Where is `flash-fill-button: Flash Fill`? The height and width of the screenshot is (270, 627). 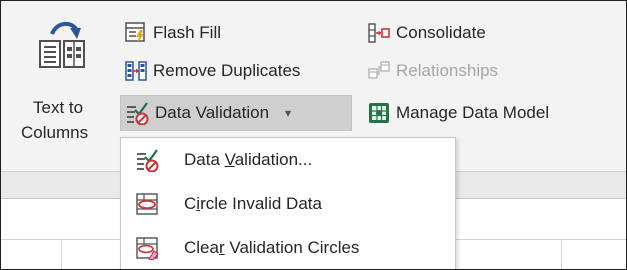 flash-fill-button: Flash Fill is located at coordinates (173, 33).